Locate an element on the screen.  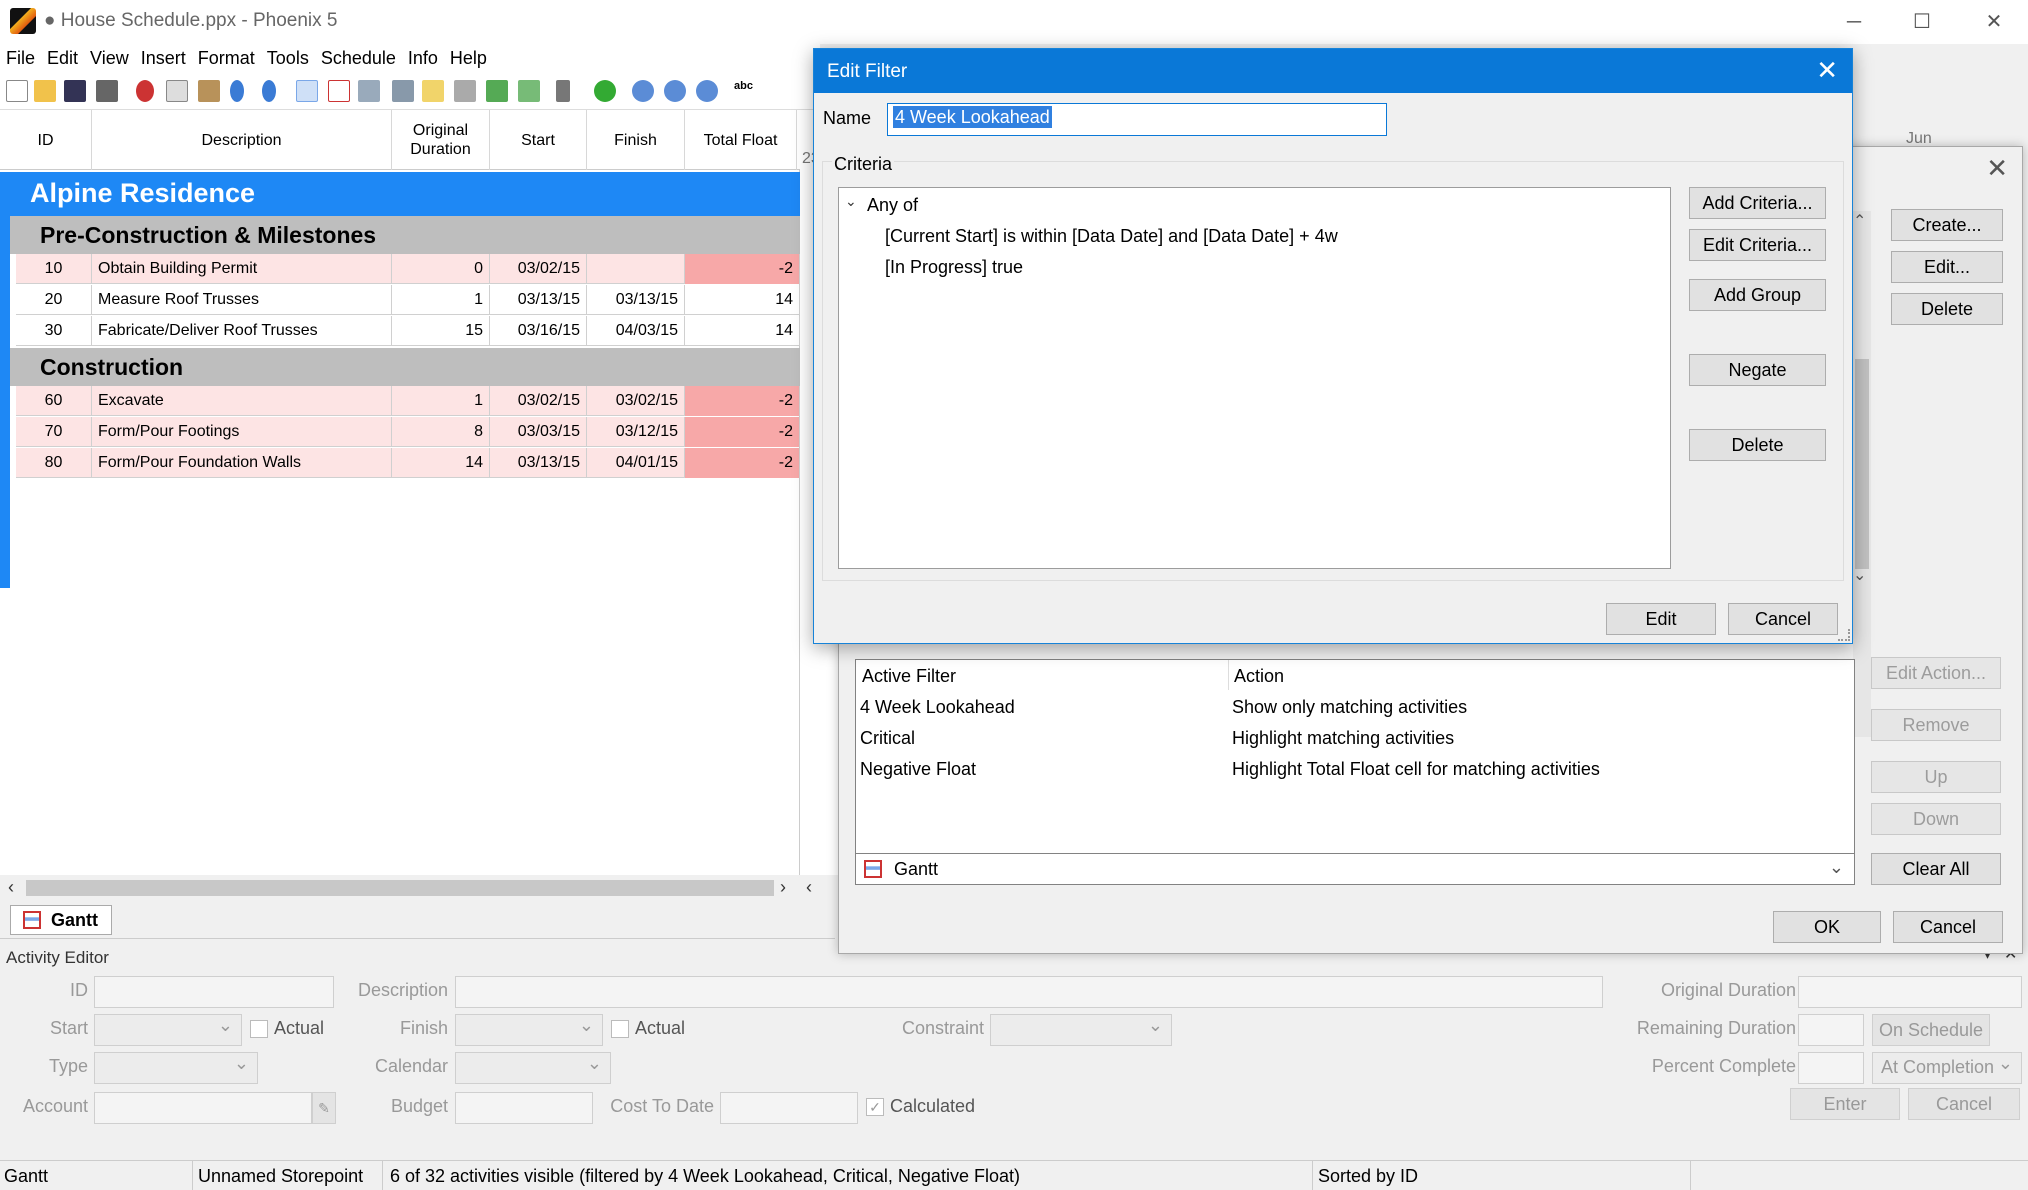
cell-desc: Form/Pour Footings is located at coordinates (242, 432).